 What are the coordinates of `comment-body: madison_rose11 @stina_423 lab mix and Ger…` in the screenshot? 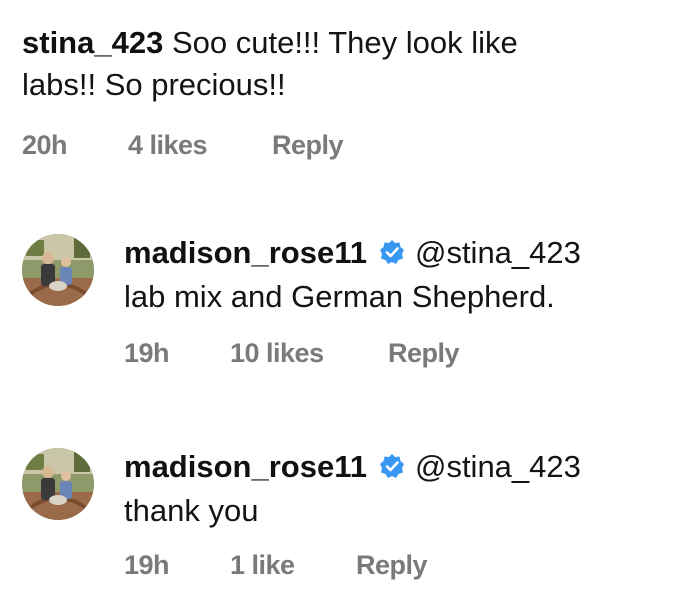 It's located at (394, 275).